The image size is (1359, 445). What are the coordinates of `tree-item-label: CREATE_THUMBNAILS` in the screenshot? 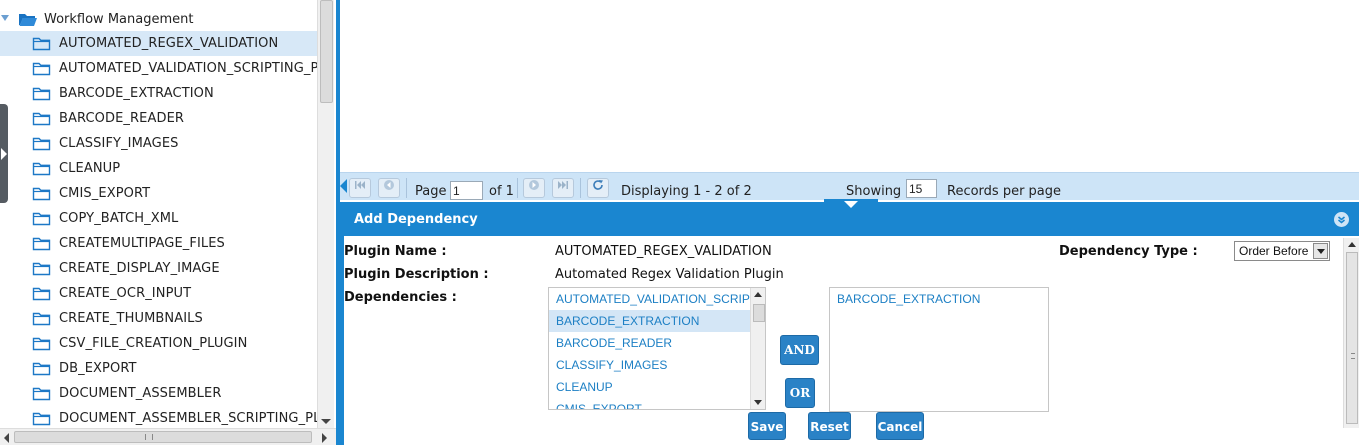 It's located at (131, 318).